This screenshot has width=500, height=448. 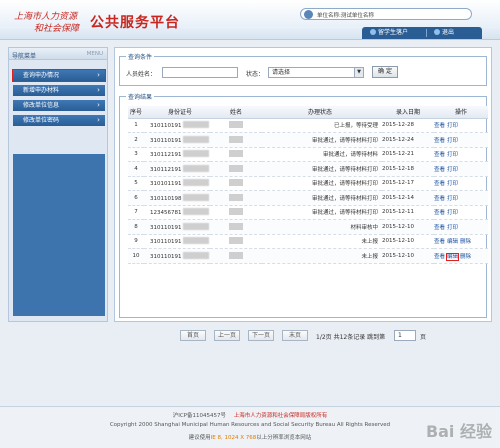 What do you see at coordinates (308, 14) in the screenshot?
I see `user-icon` at bounding box center [308, 14].